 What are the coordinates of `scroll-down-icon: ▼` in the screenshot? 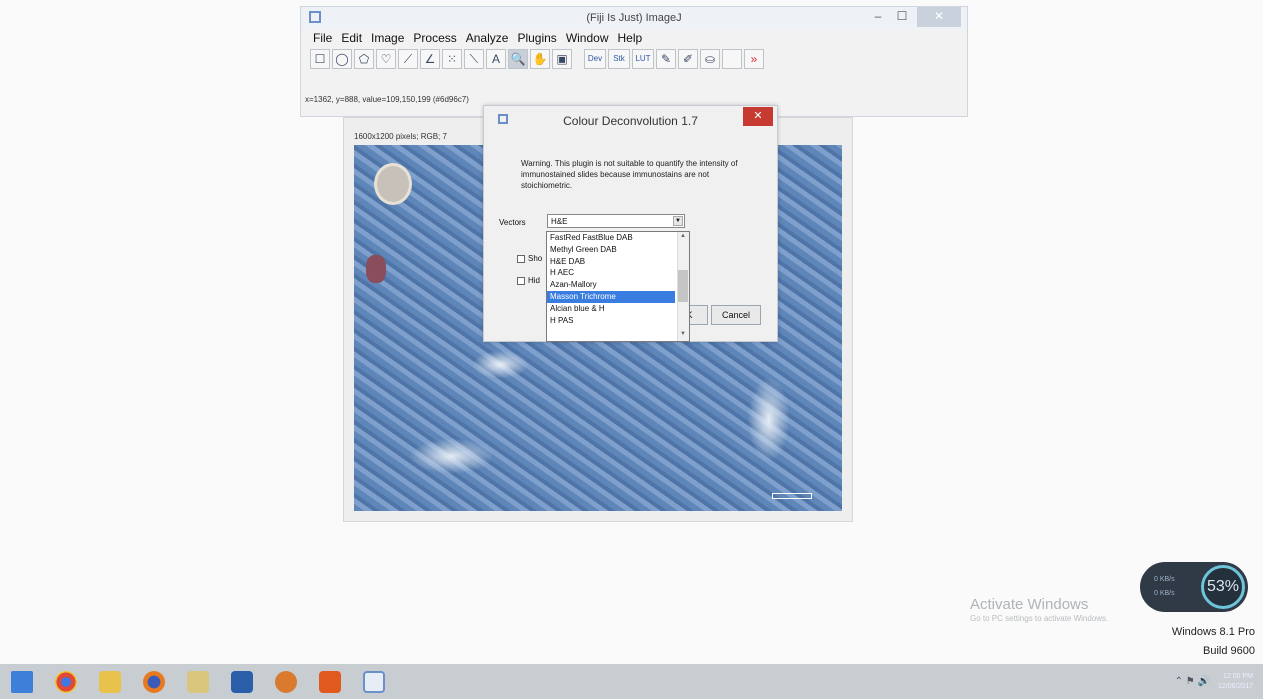 It's located at (683, 335).